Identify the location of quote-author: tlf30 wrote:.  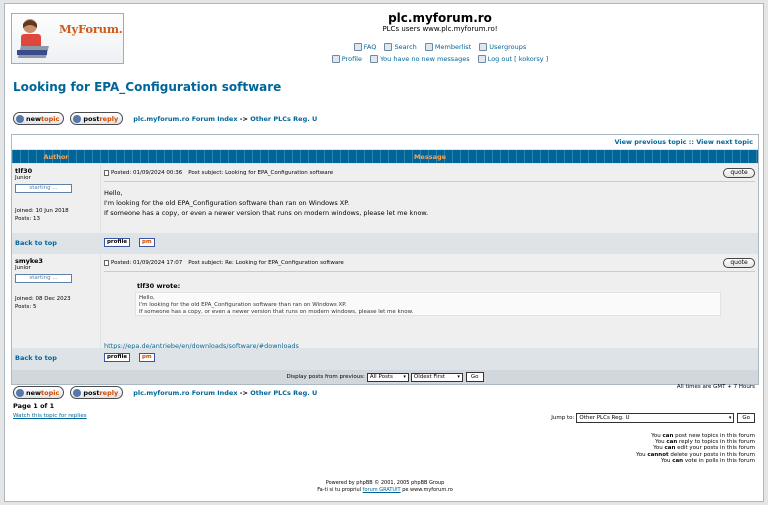
(159, 286).